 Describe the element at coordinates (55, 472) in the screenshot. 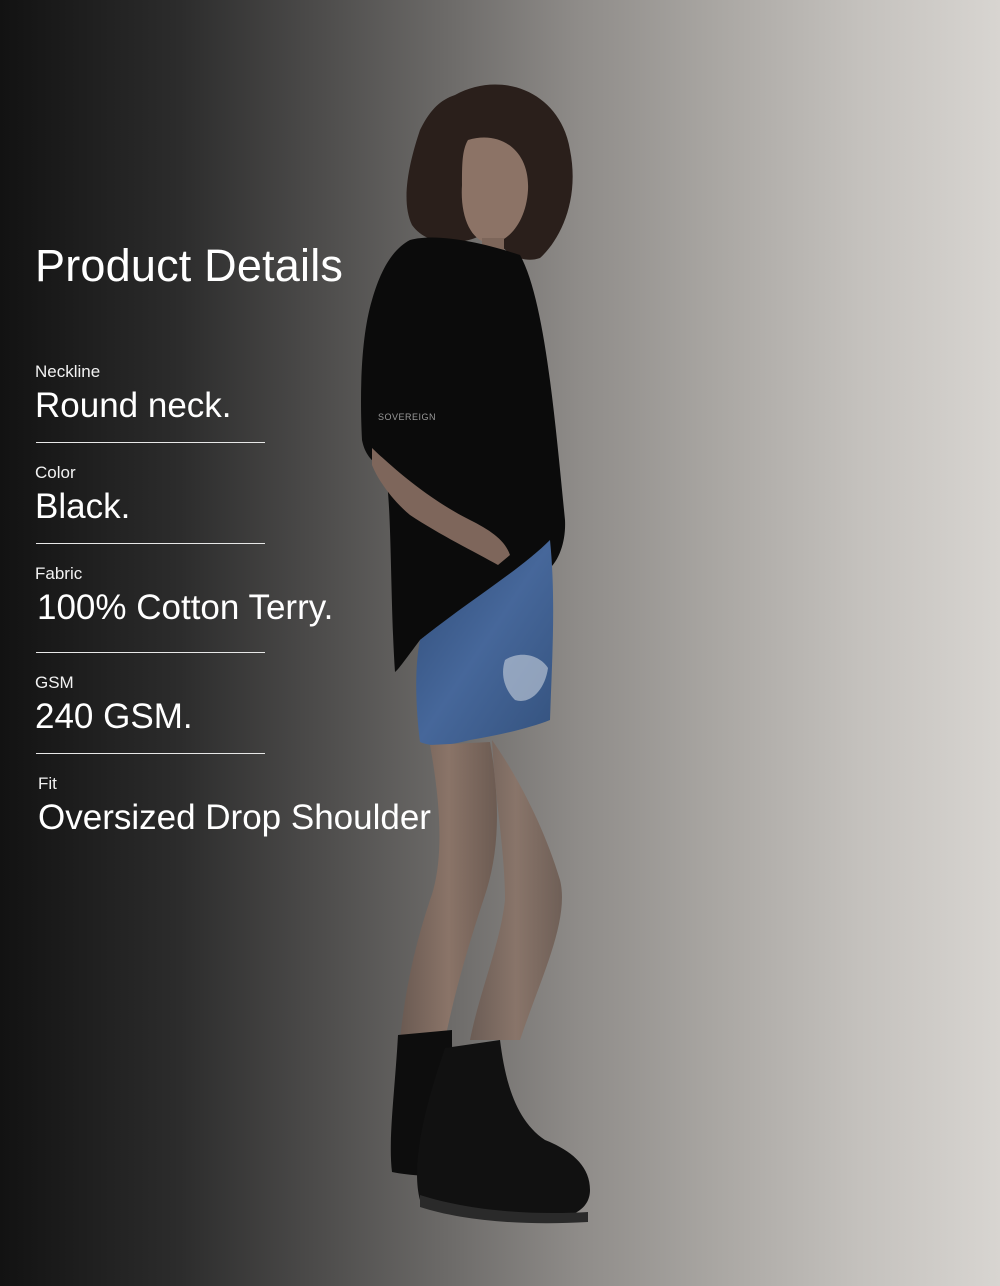

I see `detail-label: Color` at that location.